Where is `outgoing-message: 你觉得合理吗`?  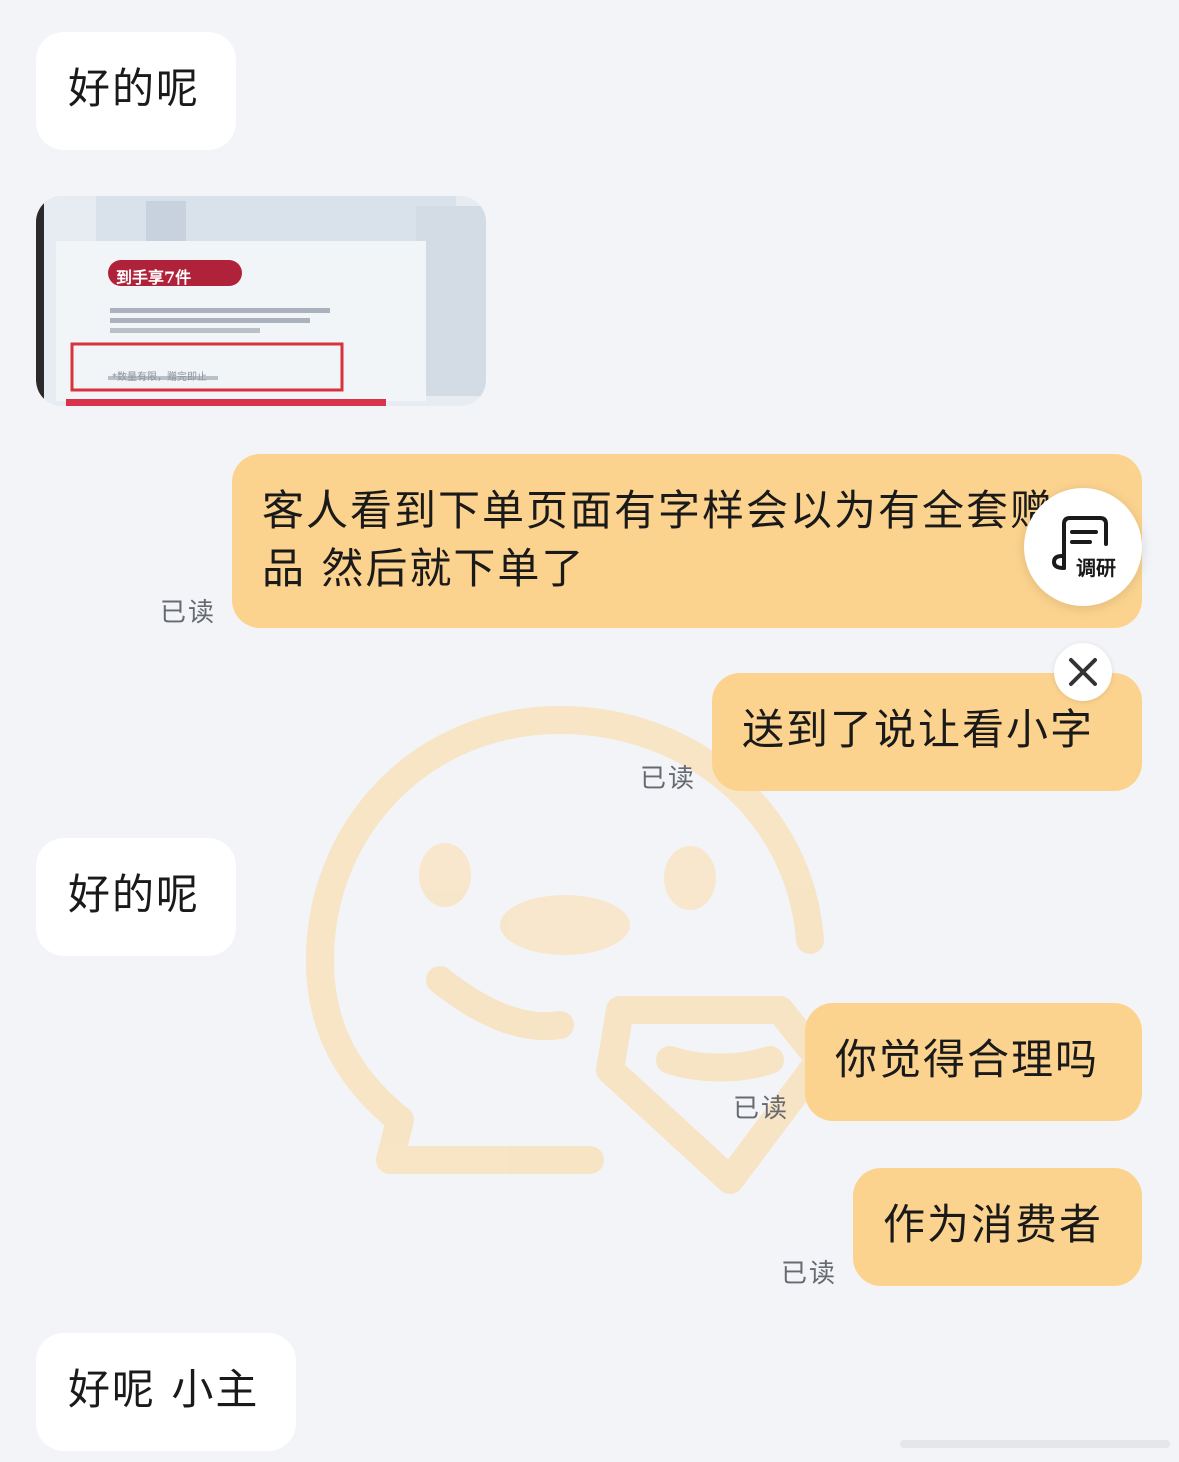
outgoing-message: 你觉得合理吗 is located at coordinates (973, 1062).